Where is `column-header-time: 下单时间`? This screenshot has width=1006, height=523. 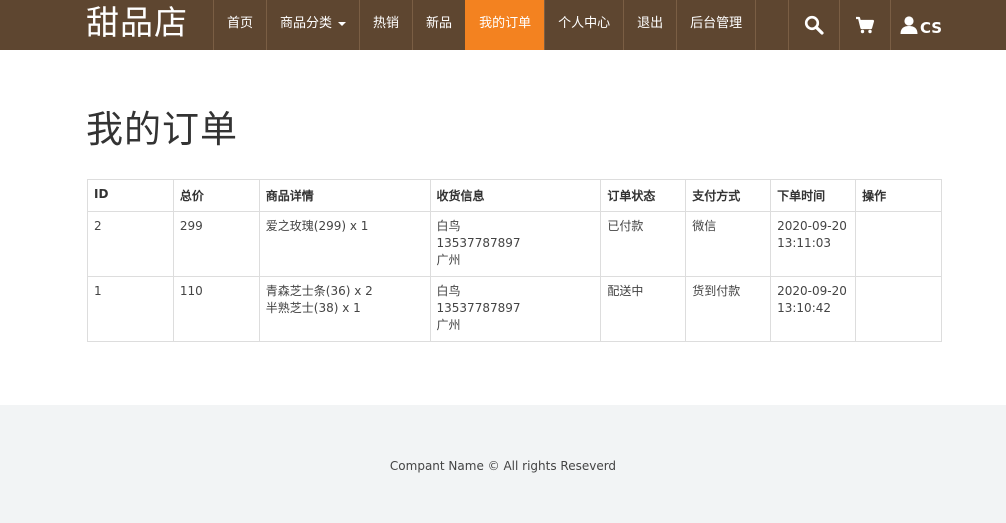 column-header-time: 下单时间 is located at coordinates (813, 195).